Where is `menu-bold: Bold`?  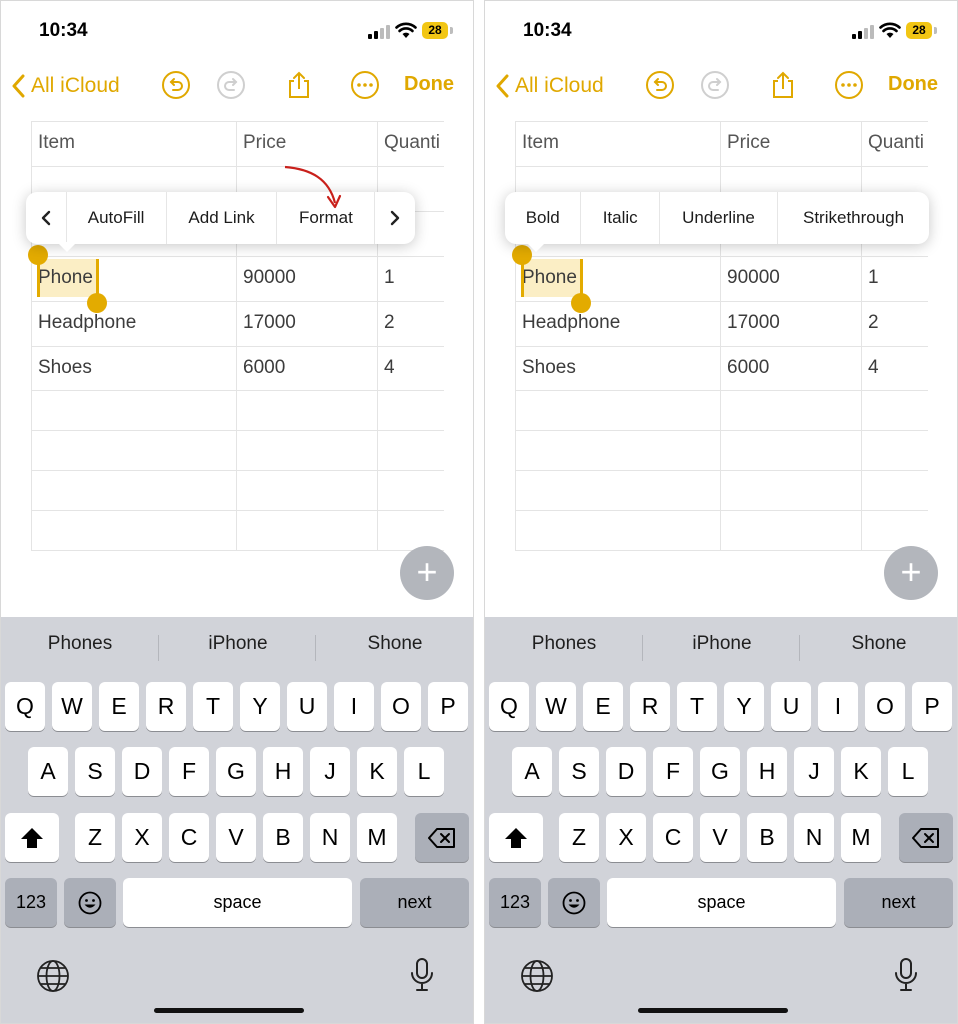 menu-bold: Bold is located at coordinates (543, 218).